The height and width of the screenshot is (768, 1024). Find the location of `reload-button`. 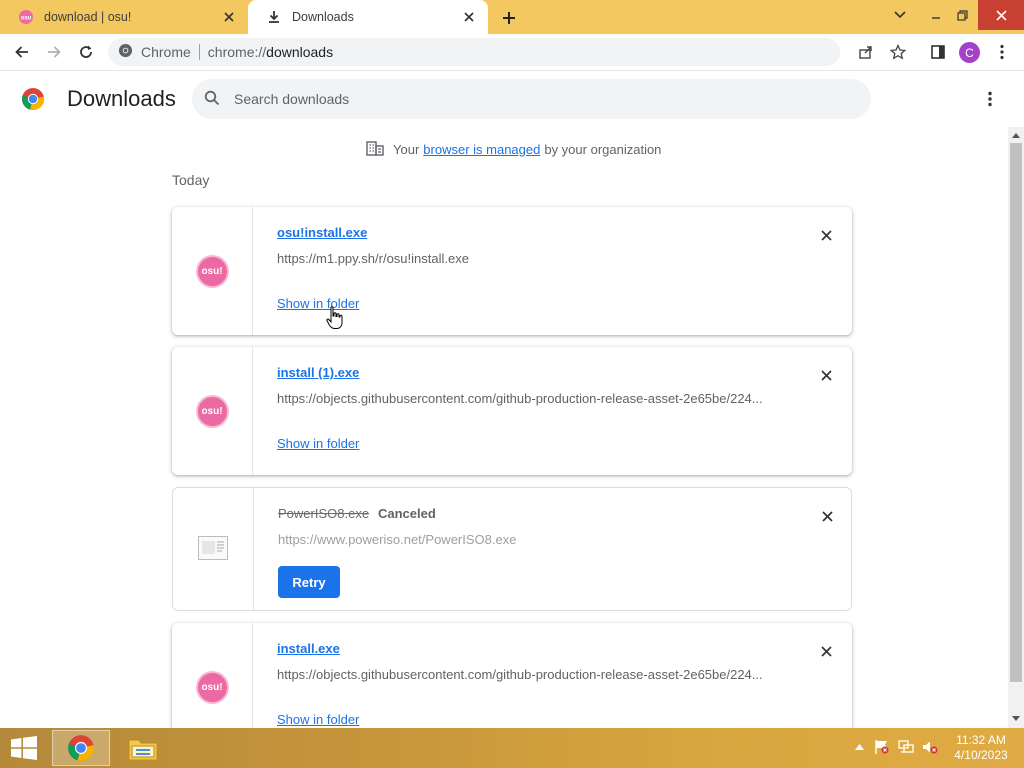

reload-button is located at coordinates (86, 52).